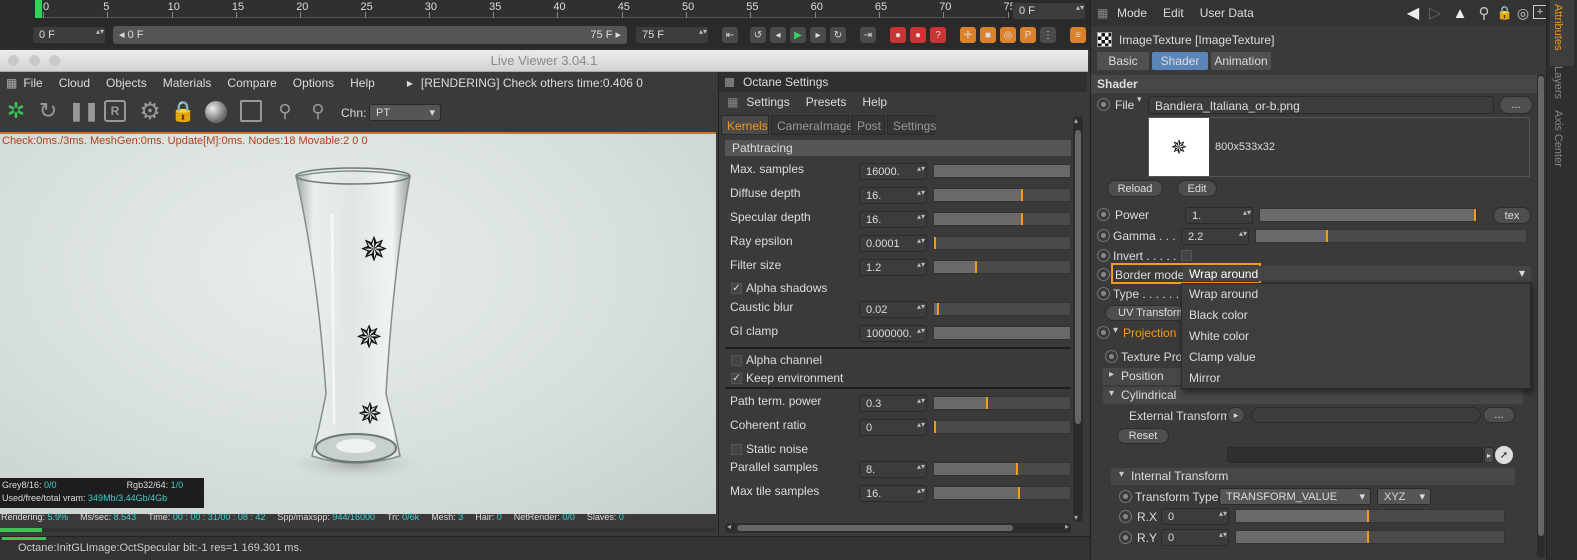 The height and width of the screenshot is (560, 1577). I want to click on search-icon: ⚲, so click(1484, 13).